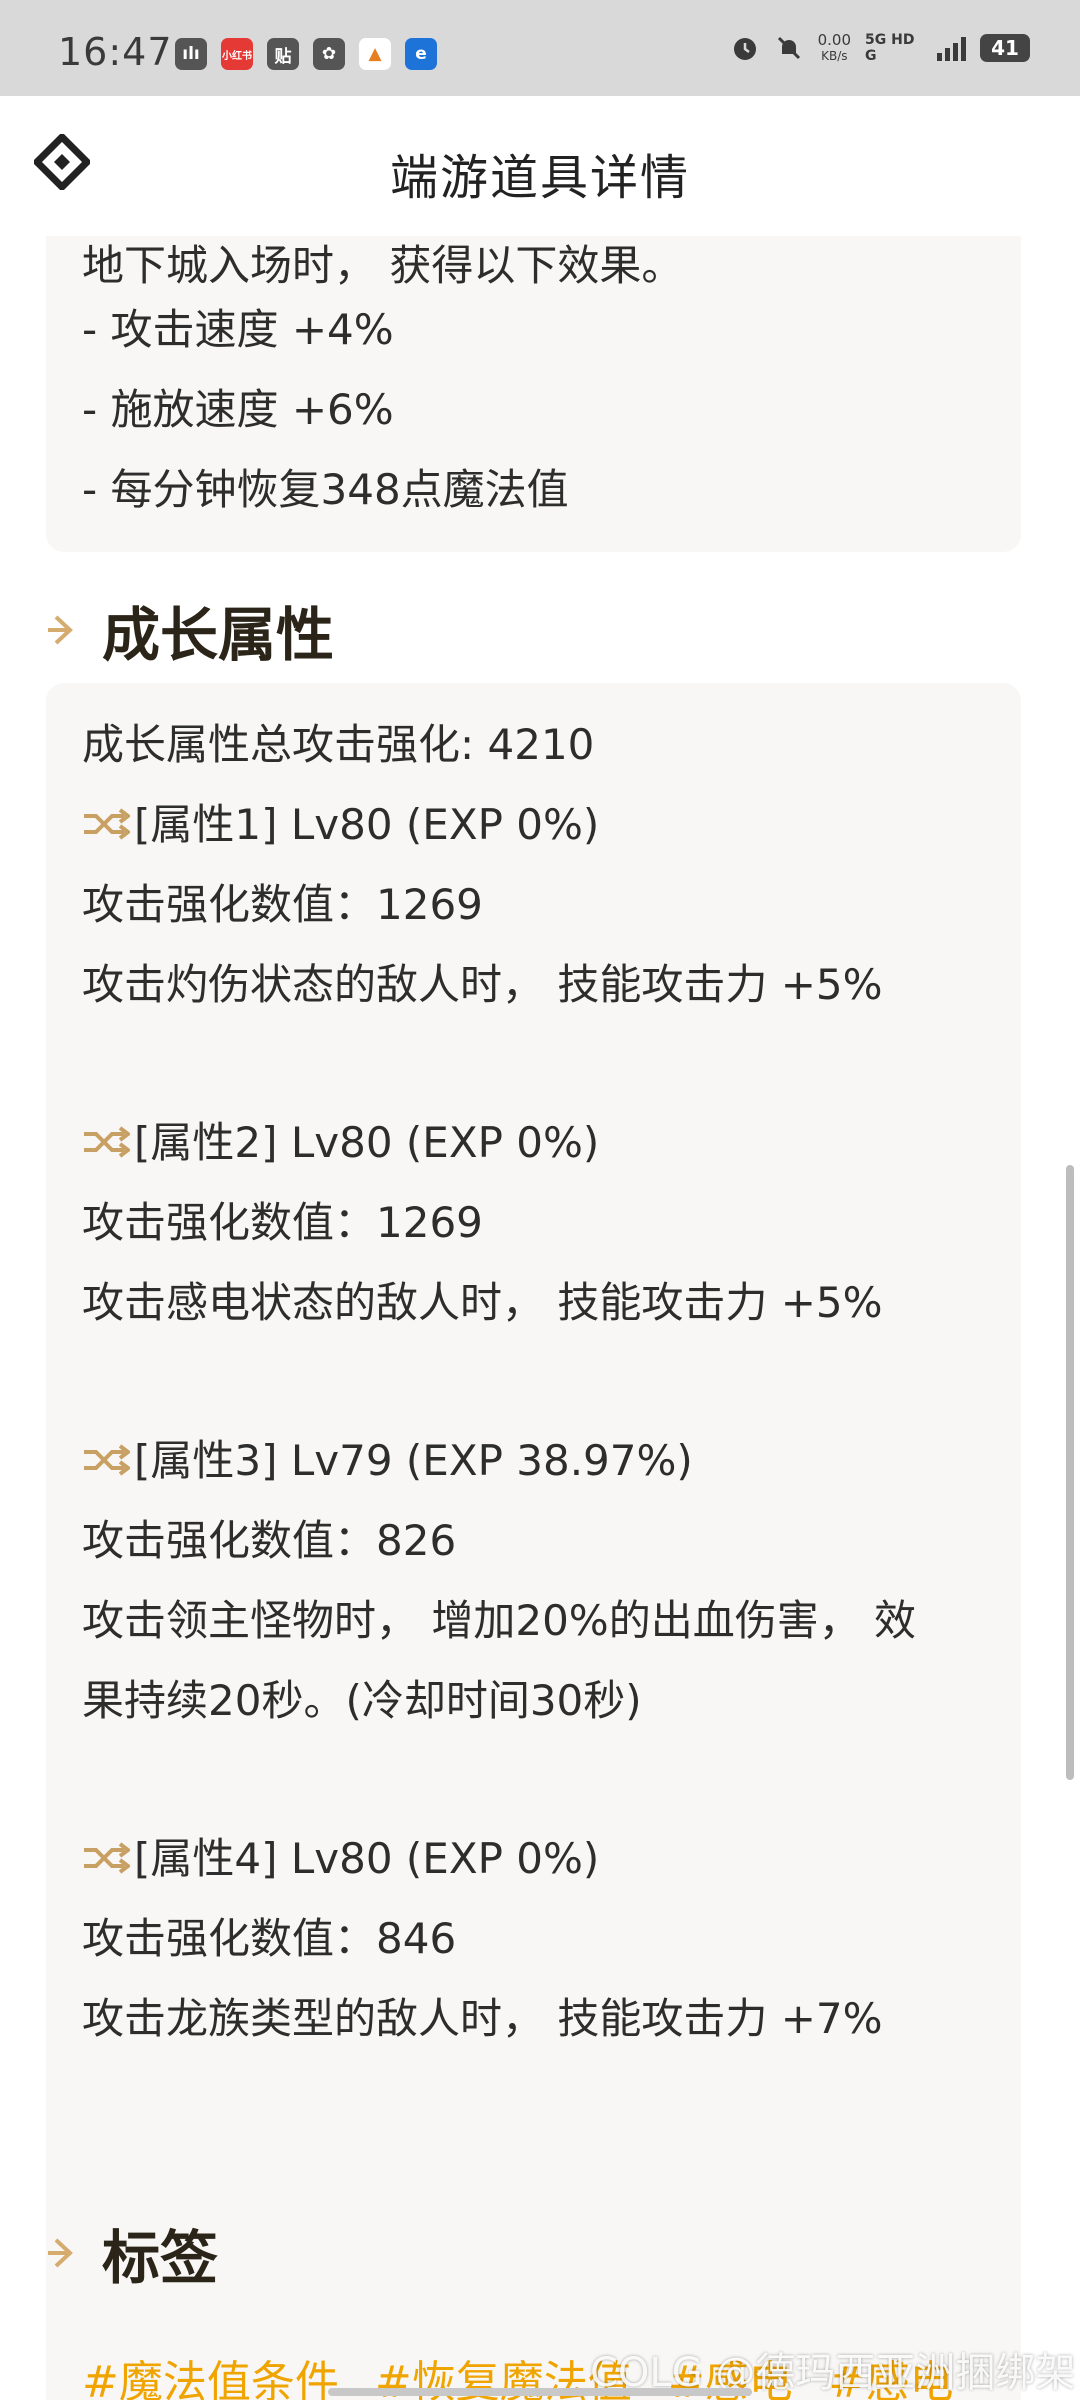 The width and height of the screenshot is (1080, 2400). What do you see at coordinates (421, 54) in the screenshot?
I see `browser-icon: e` at bounding box center [421, 54].